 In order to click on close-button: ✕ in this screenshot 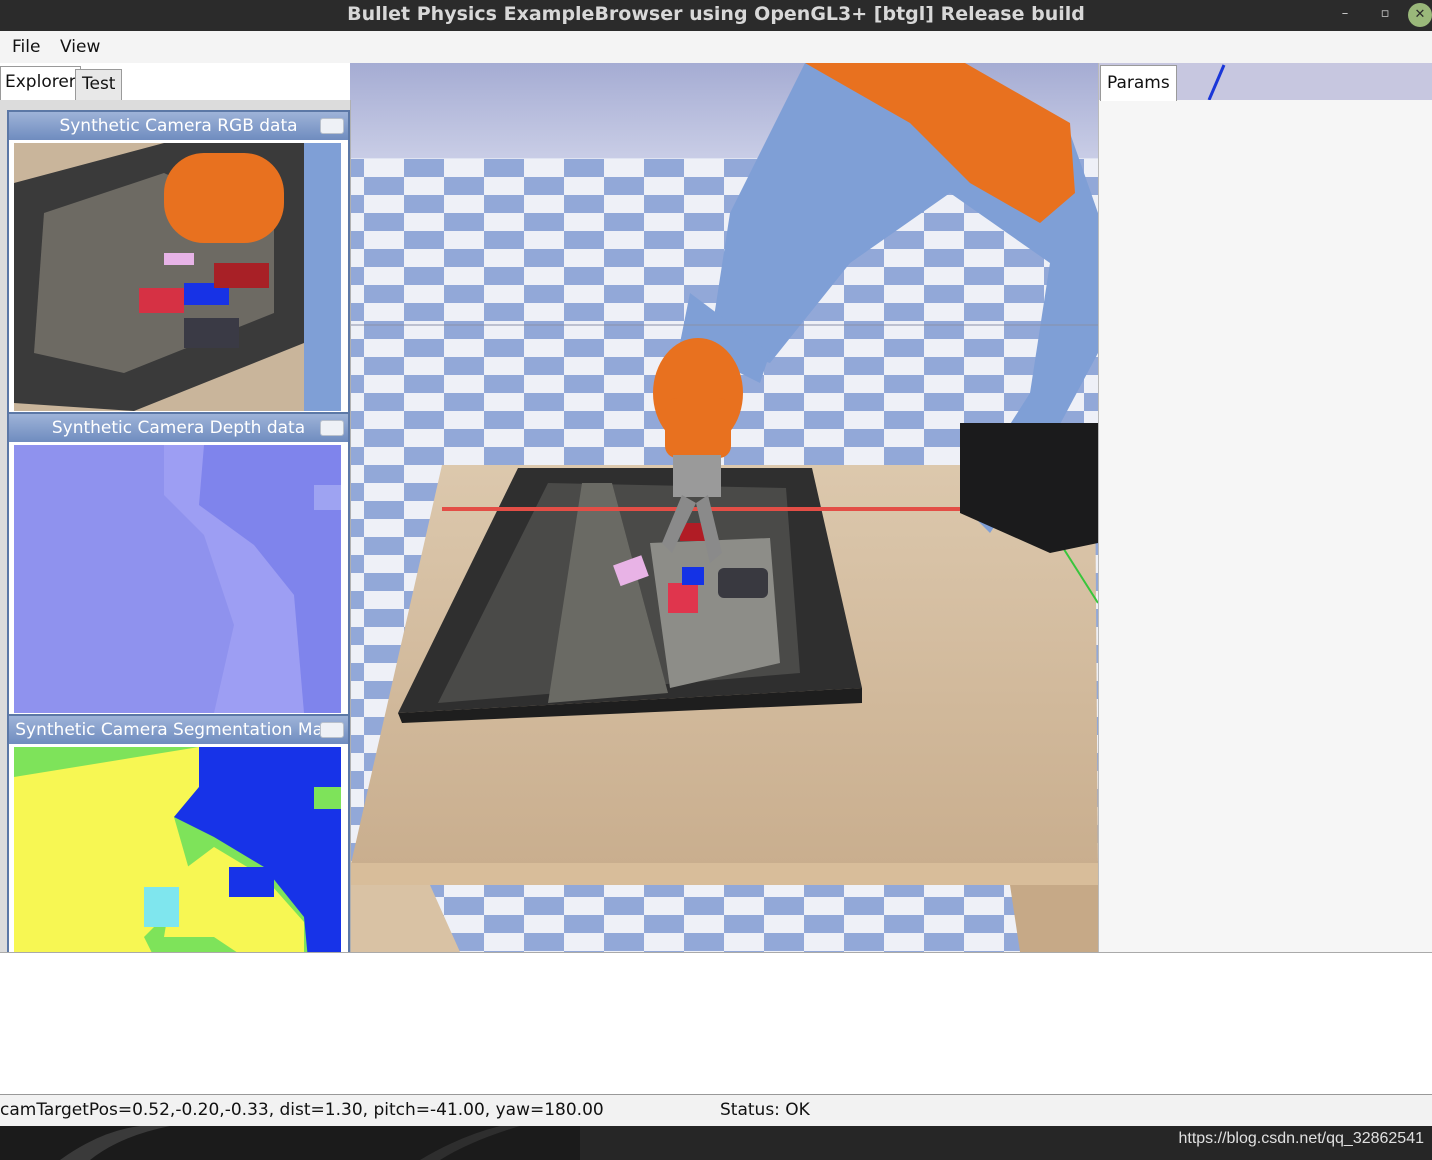, I will do `click(1420, 15)`.